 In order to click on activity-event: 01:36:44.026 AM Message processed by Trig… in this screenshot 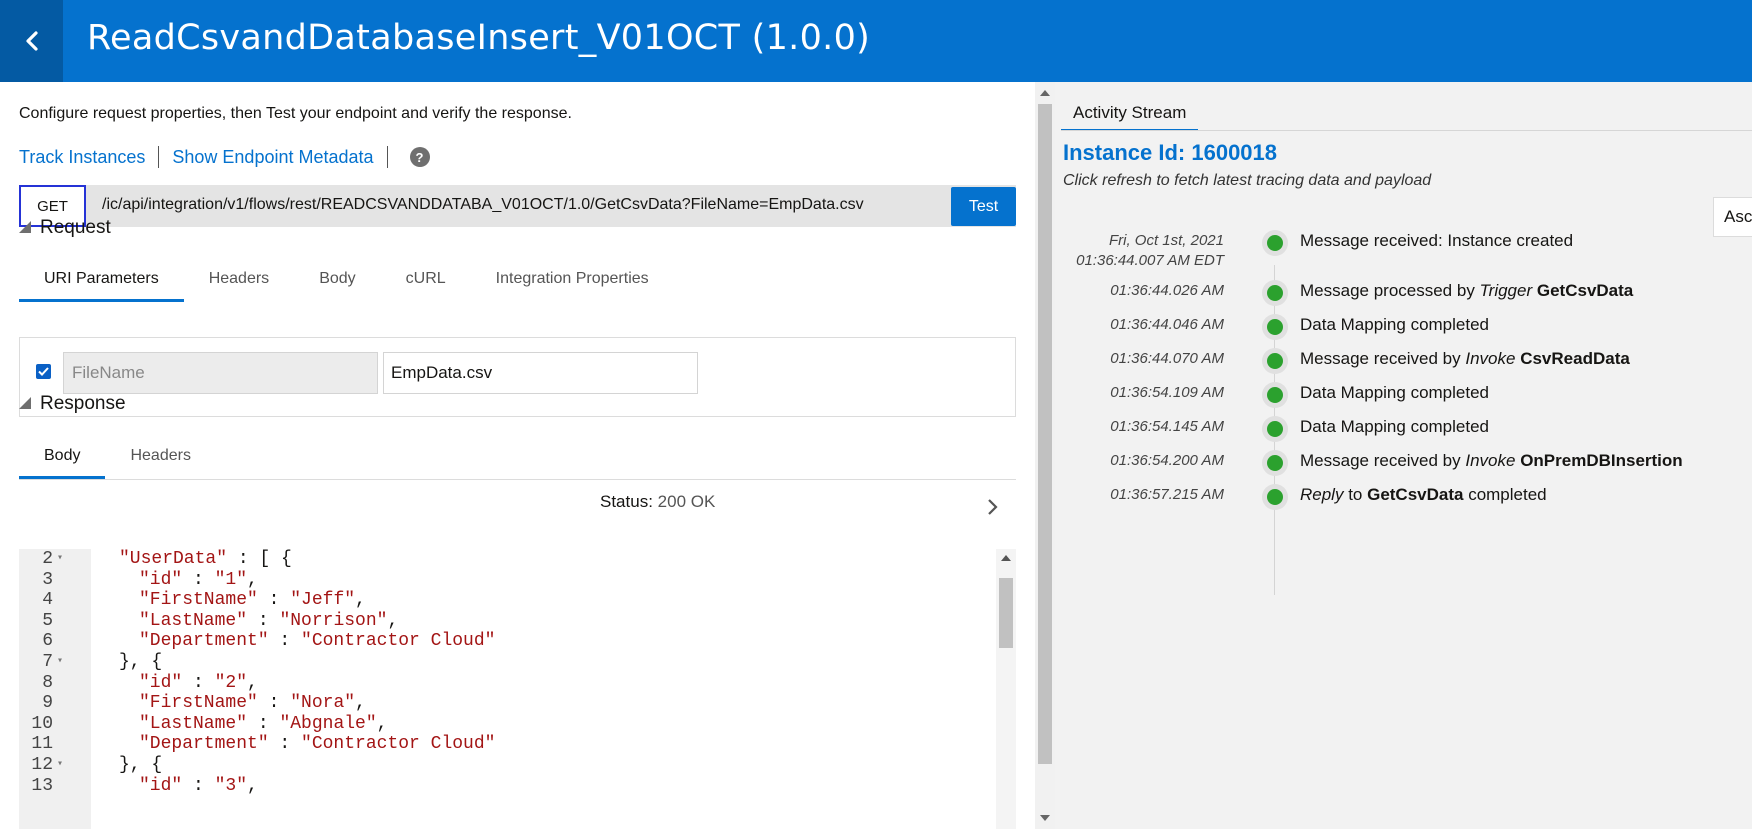, I will do `click(1403, 291)`.